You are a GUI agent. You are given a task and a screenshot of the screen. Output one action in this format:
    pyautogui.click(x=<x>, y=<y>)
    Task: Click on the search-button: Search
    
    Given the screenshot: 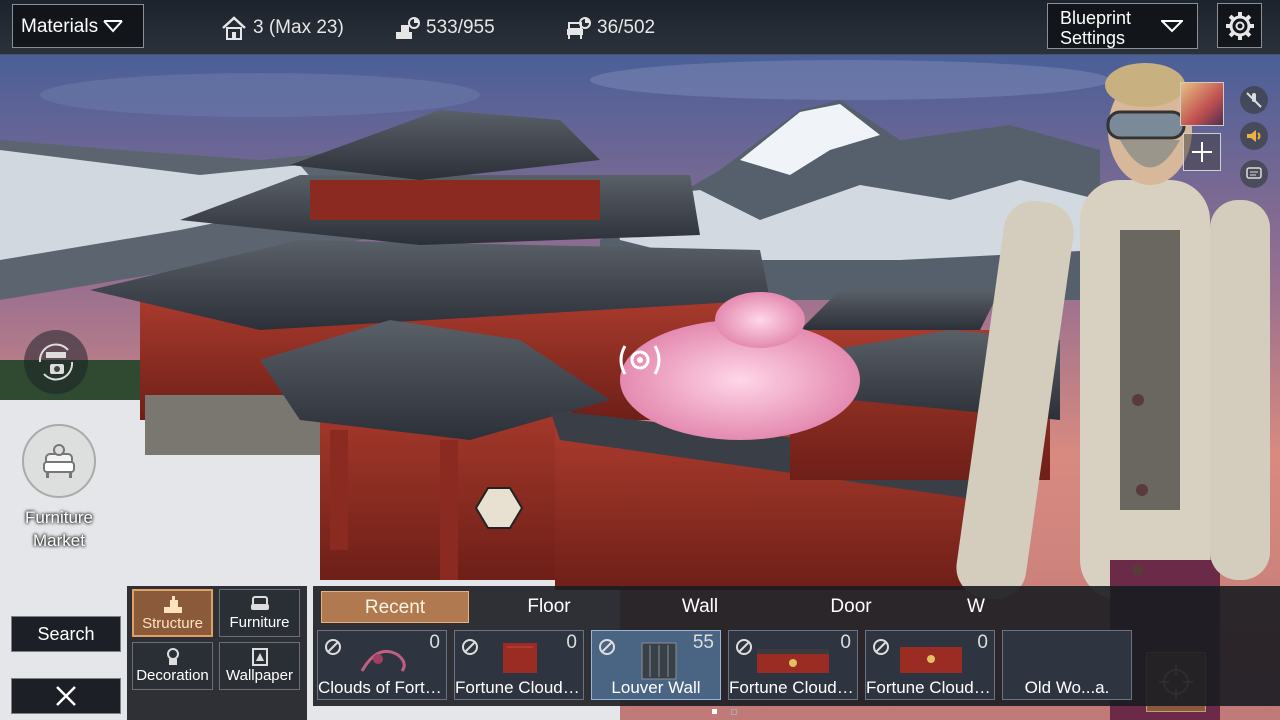 What is the action you would take?
    pyautogui.click(x=66, y=634)
    